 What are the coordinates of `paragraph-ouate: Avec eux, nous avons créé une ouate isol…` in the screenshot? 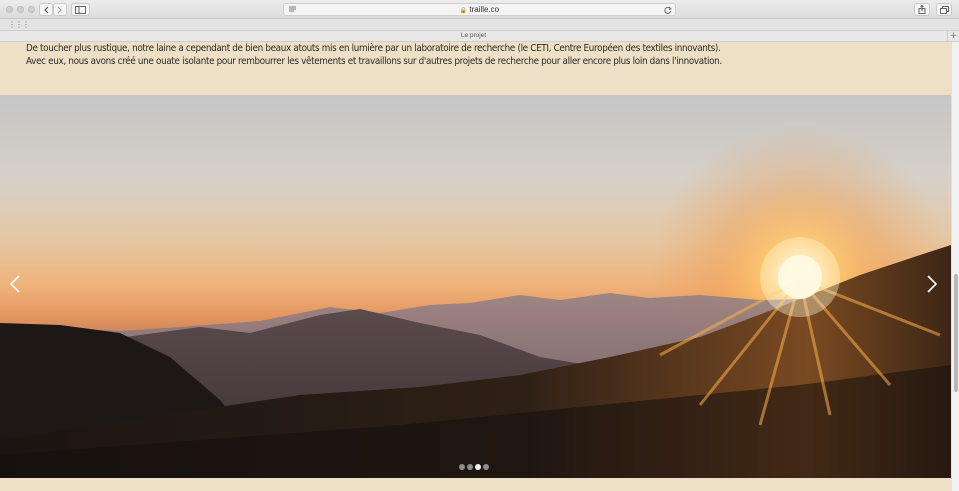 It's located at (374, 61).